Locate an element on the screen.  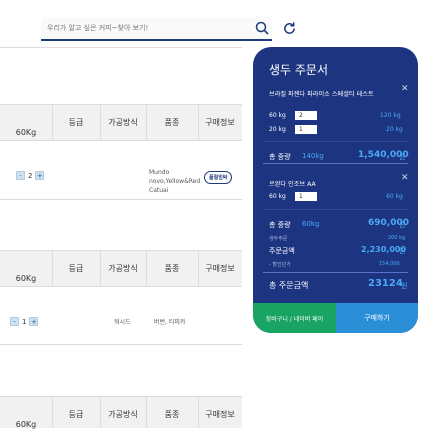
status-badge: 품절임박 is located at coordinates (218, 177).